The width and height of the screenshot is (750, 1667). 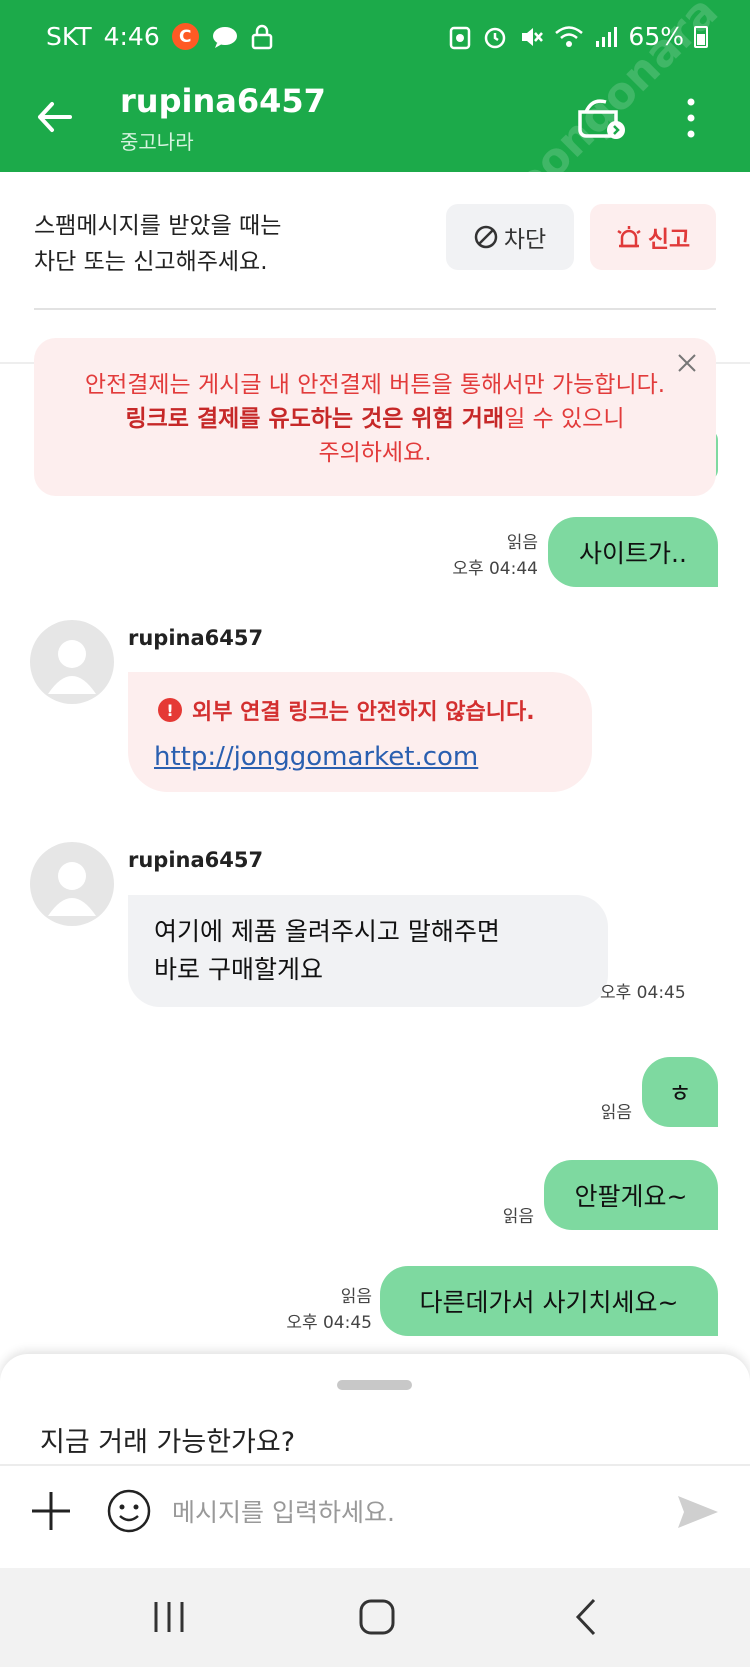 What do you see at coordinates (407, 1512) in the screenshot?
I see `message-input` at bounding box center [407, 1512].